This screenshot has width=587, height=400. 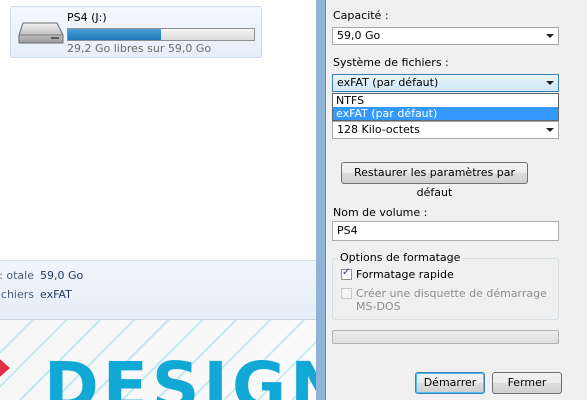 What do you see at coordinates (378, 129) in the screenshot?
I see `allocation-unit-value: 128 Kilo-octets` at bounding box center [378, 129].